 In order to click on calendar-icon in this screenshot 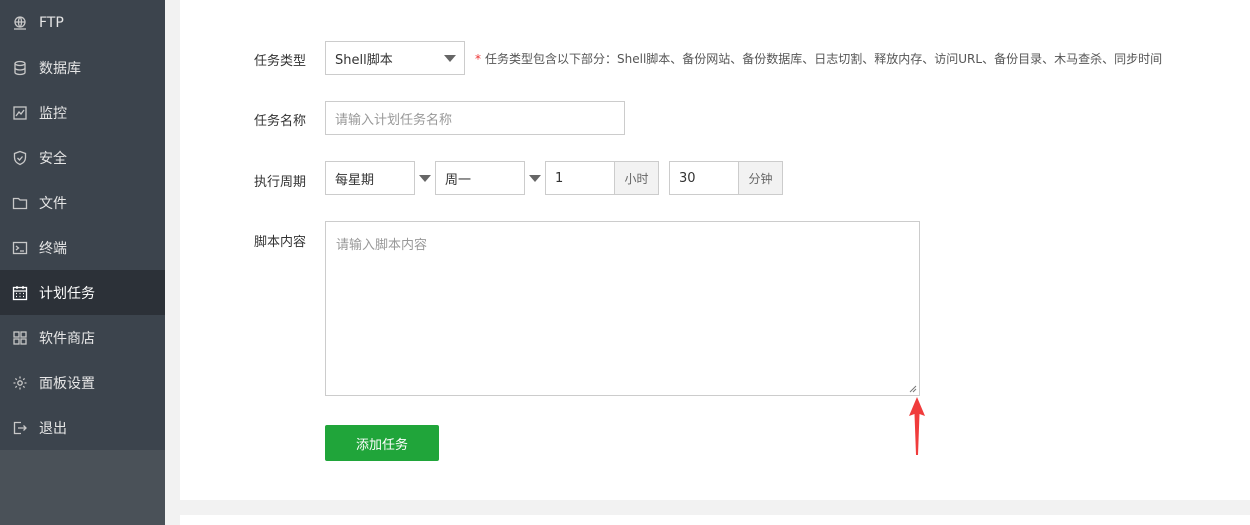, I will do `click(20, 293)`.